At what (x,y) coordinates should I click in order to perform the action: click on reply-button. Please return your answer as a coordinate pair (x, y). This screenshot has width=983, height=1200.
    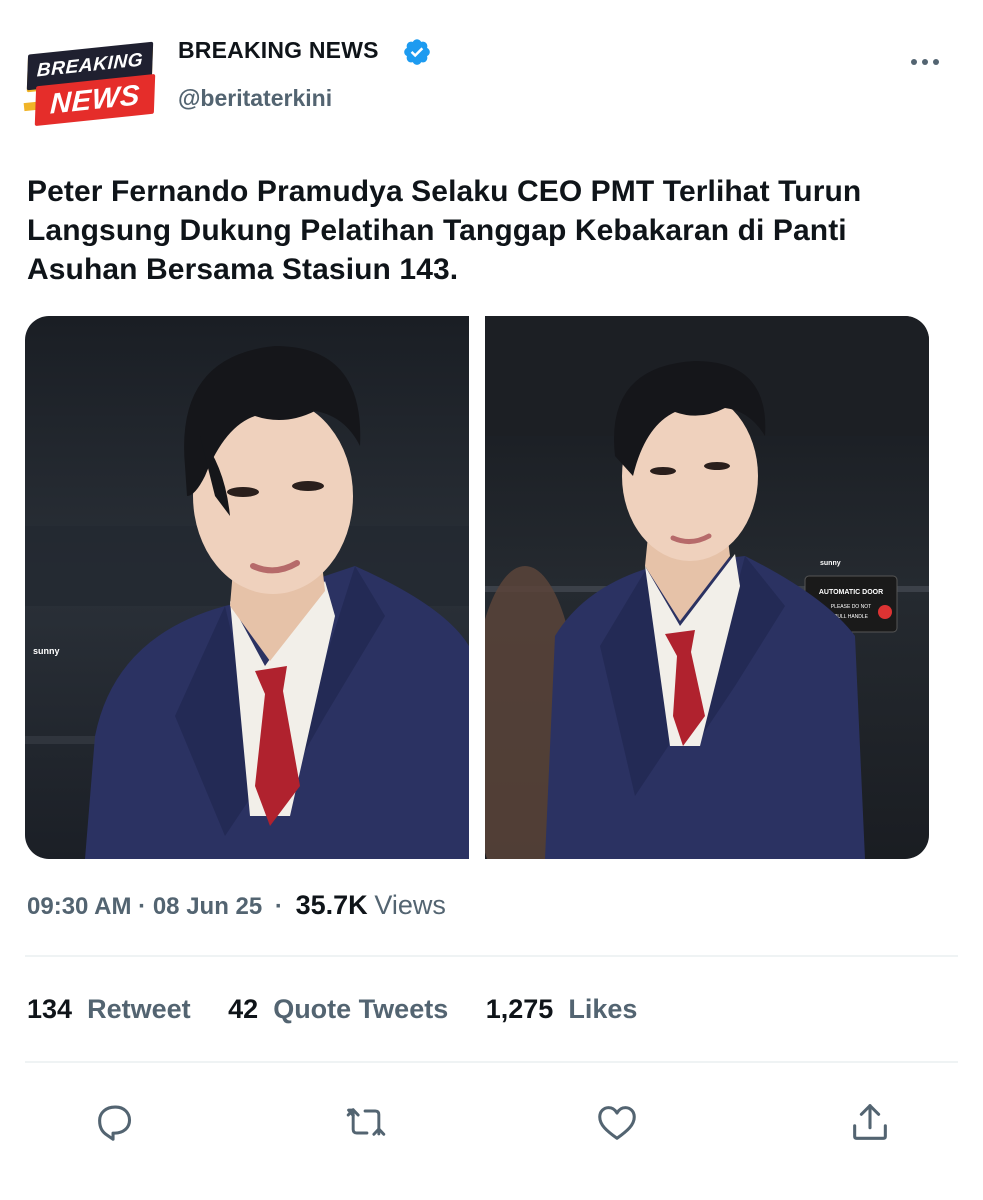
    Looking at the image, I should click on (114, 1122).